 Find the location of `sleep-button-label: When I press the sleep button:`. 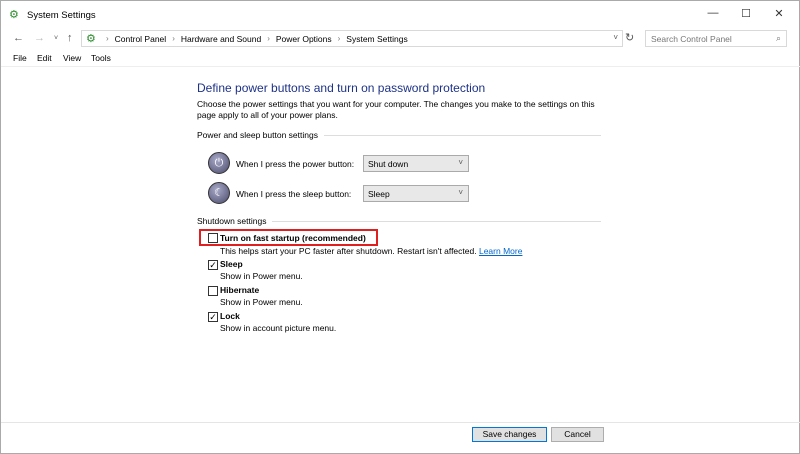

sleep-button-label: When I press the sleep button: is located at coordinates (294, 194).